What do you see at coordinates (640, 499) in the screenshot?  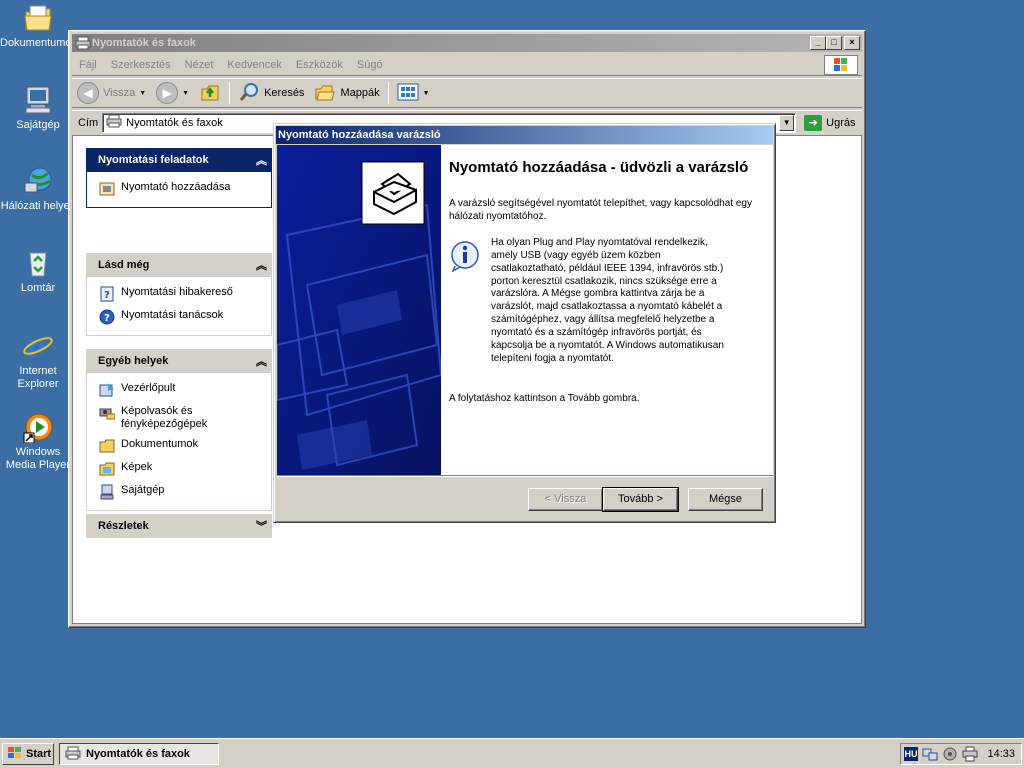 I see `next-button: Tovább >` at bounding box center [640, 499].